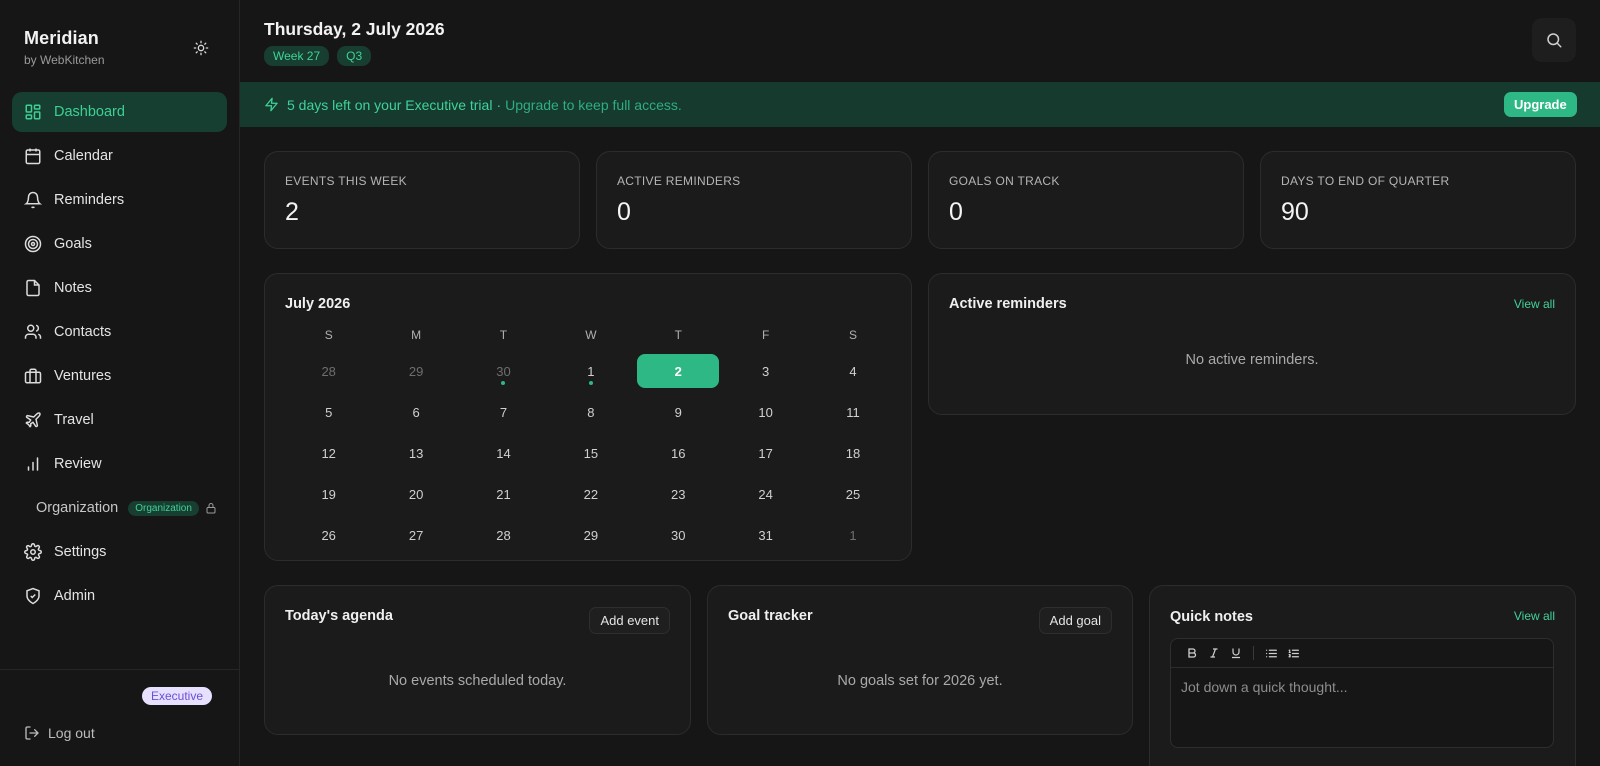 Image resolution: width=1600 pixels, height=766 pixels. What do you see at coordinates (119, 552) in the screenshot?
I see `sidebar-item-settings: Settings` at bounding box center [119, 552].